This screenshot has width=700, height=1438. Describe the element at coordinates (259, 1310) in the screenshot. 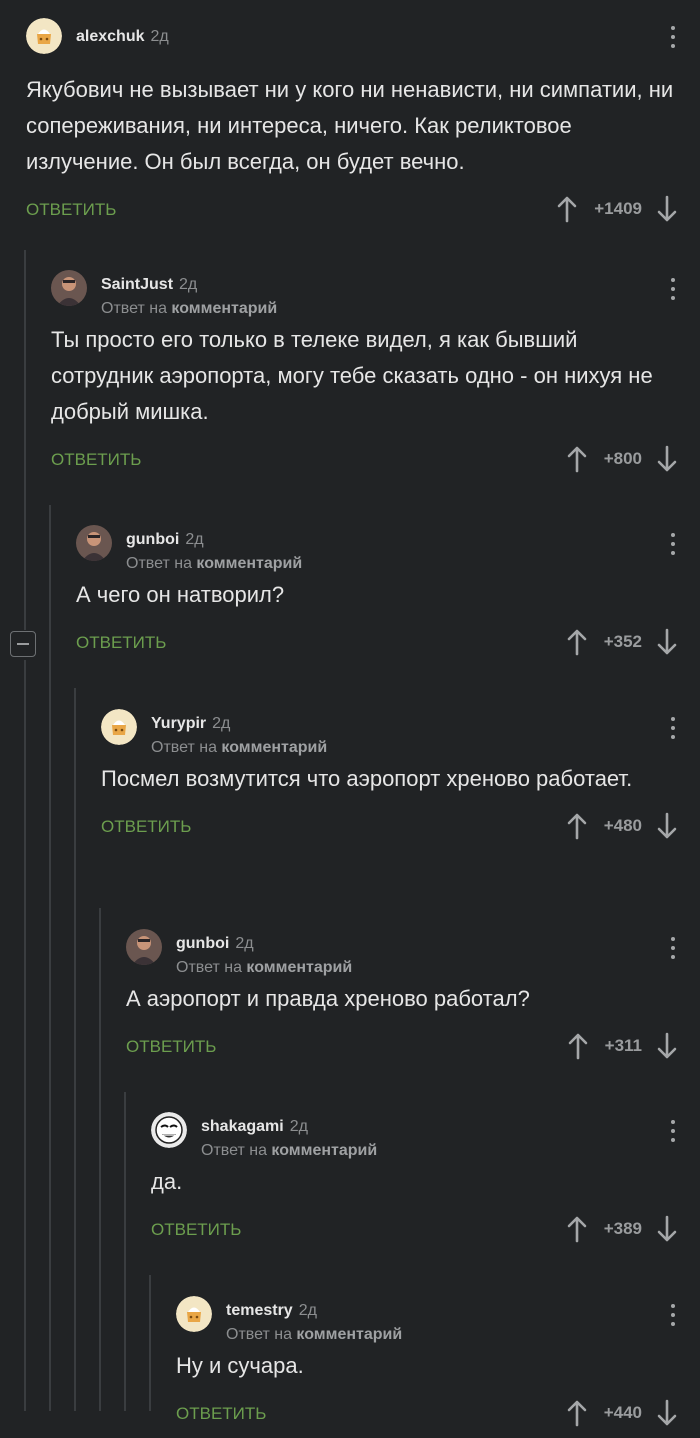

I see `author-name: temestry` at that location.